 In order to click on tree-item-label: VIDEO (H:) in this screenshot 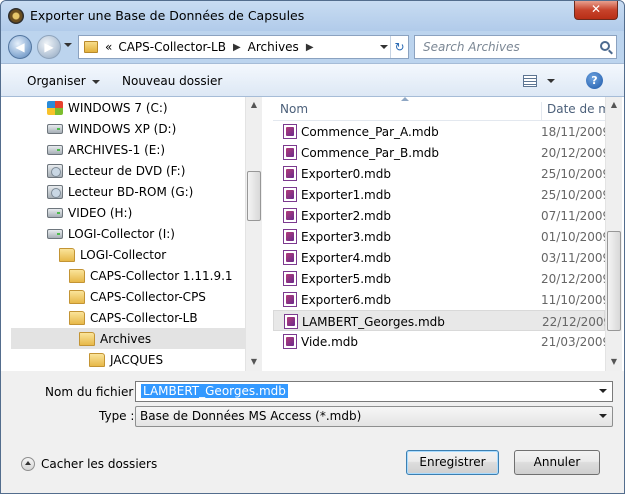, I will do `click(100, 212)`.